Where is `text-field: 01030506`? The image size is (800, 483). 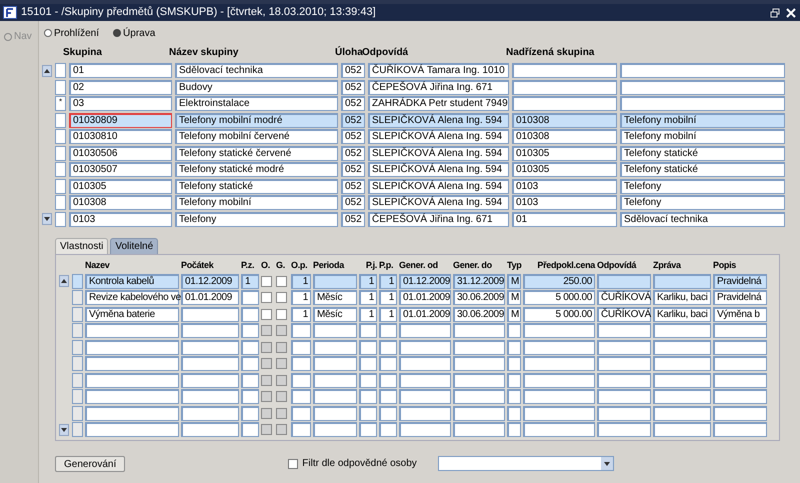
text-field: 01030506 is located at coordinates (120, 153).